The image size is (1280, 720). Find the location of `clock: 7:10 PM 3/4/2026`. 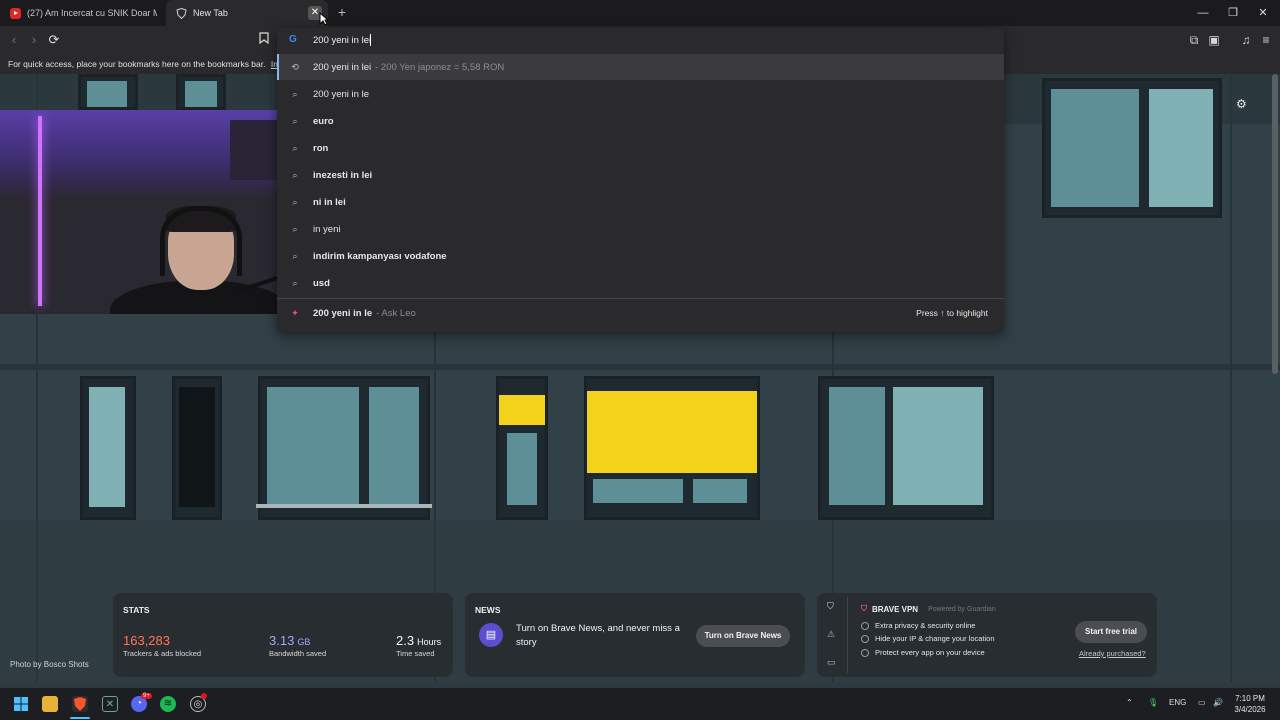

clock: 7:10 PM 3/4/2026 is located at coordinates (1250, 704).